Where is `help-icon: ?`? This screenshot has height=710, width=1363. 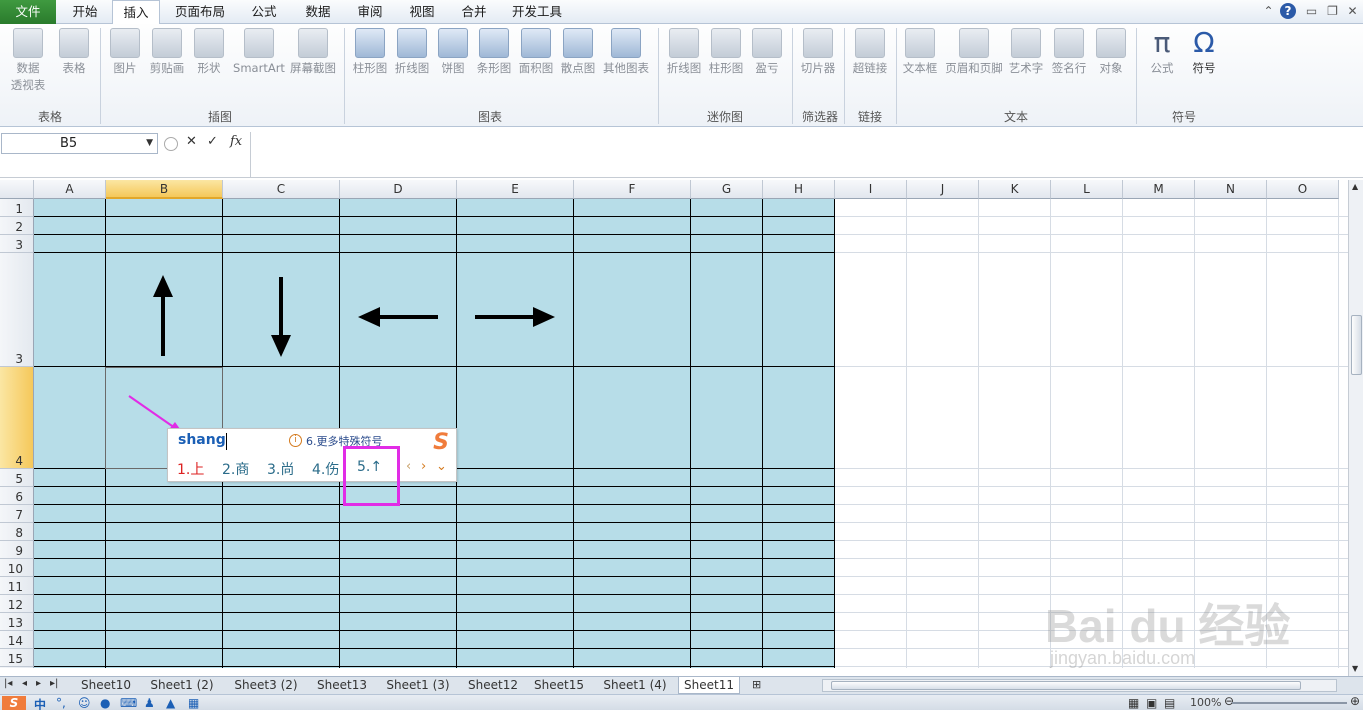 help-icon: ? is located at coordinates (1288, 11).